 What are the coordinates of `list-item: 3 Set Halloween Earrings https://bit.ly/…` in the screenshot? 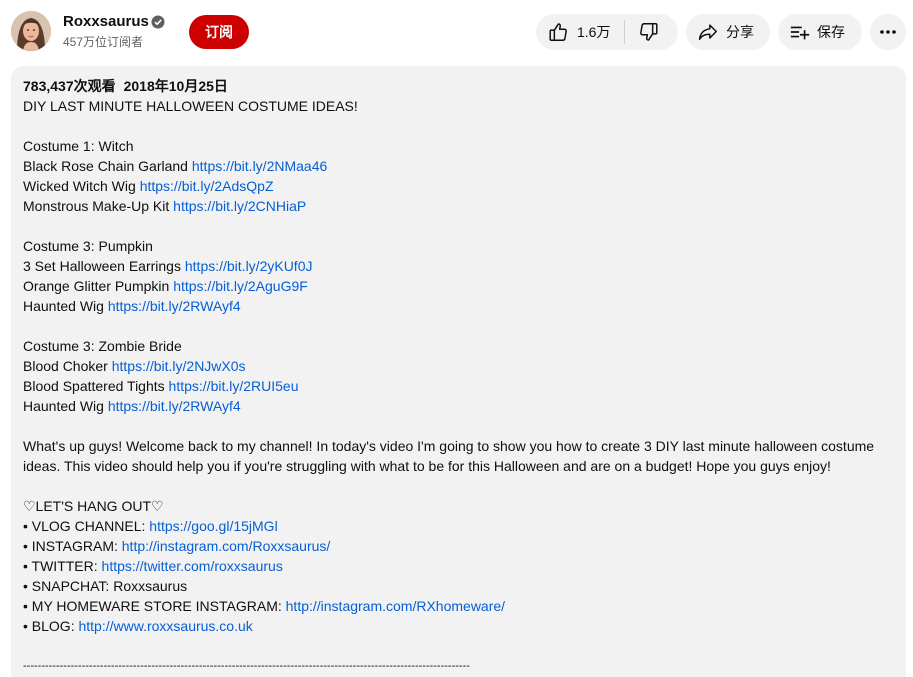 It's located at (168, 266).